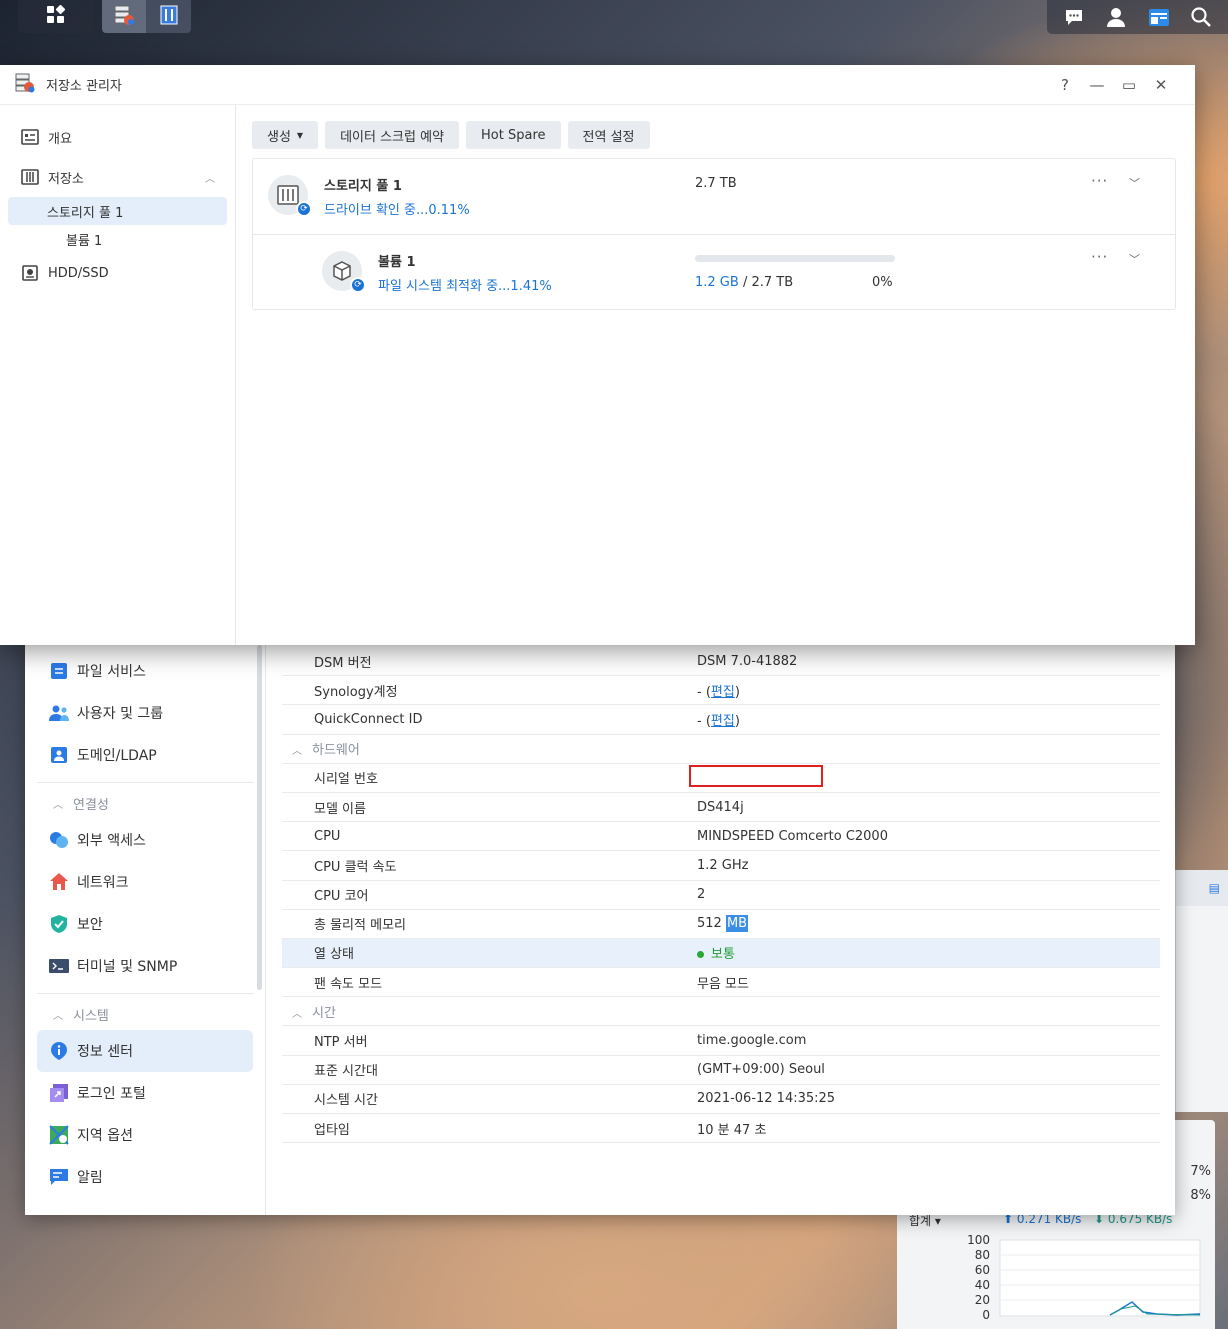  I want to click on row-label: CPU 코어, so click(341, 897).